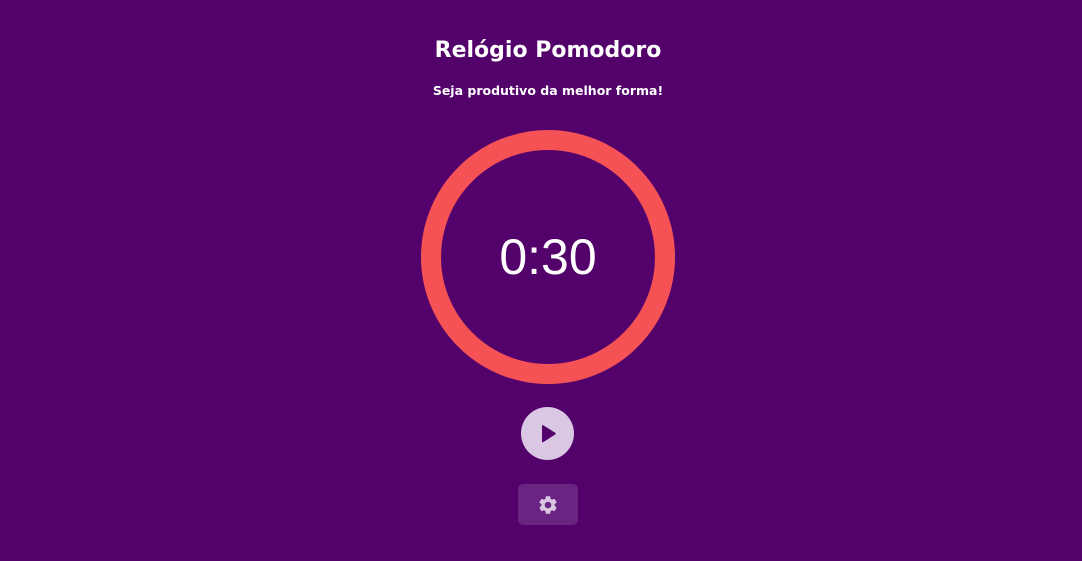 The height and width of the screenshot is (561, 1082). I want to click on page-subtitle: Seja produtivo da melhor forma!, so click(548, 90).